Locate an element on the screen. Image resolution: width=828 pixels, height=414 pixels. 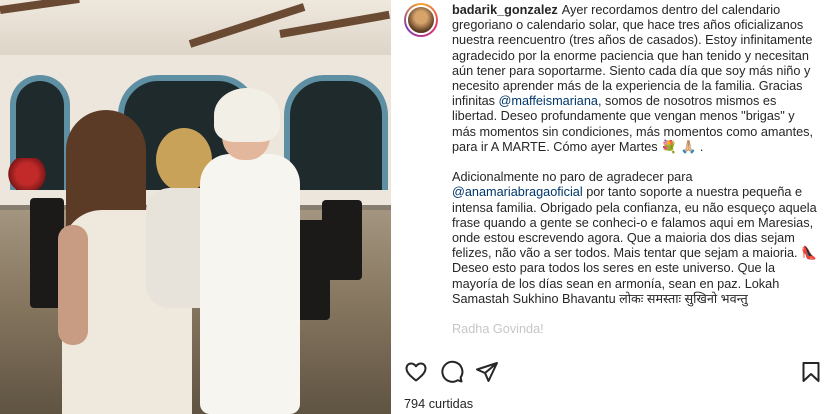
caption-text: Adicionalmente no paro de agradecer para is located at coordinates (572, 177).